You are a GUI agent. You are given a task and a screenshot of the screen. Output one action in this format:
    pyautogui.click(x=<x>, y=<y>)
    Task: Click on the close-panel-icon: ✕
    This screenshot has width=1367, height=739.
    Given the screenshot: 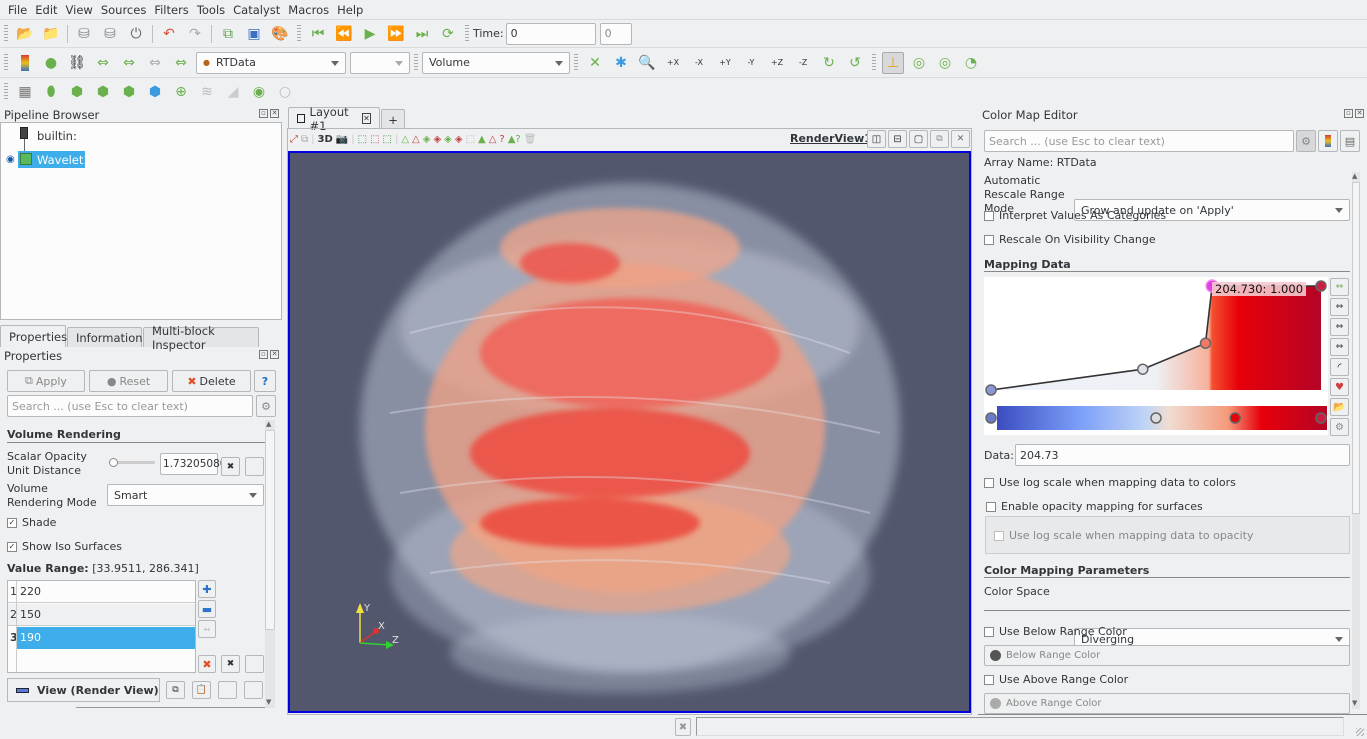 What is the action you would take?
    pyautogui.click(x=274, y=113)
    